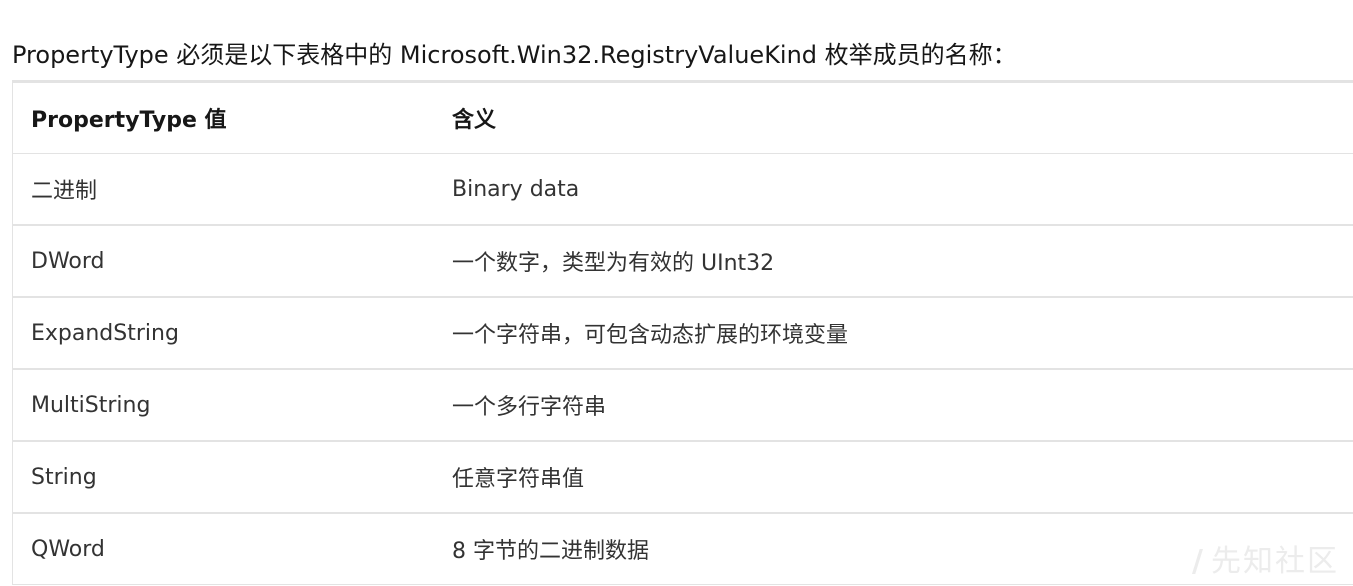 The height and width of the screenshot is (586, 1353). Describe the element at coordinates (223, 333) in the screenshot. I see `cell-property-type: ExpandString` at that location.